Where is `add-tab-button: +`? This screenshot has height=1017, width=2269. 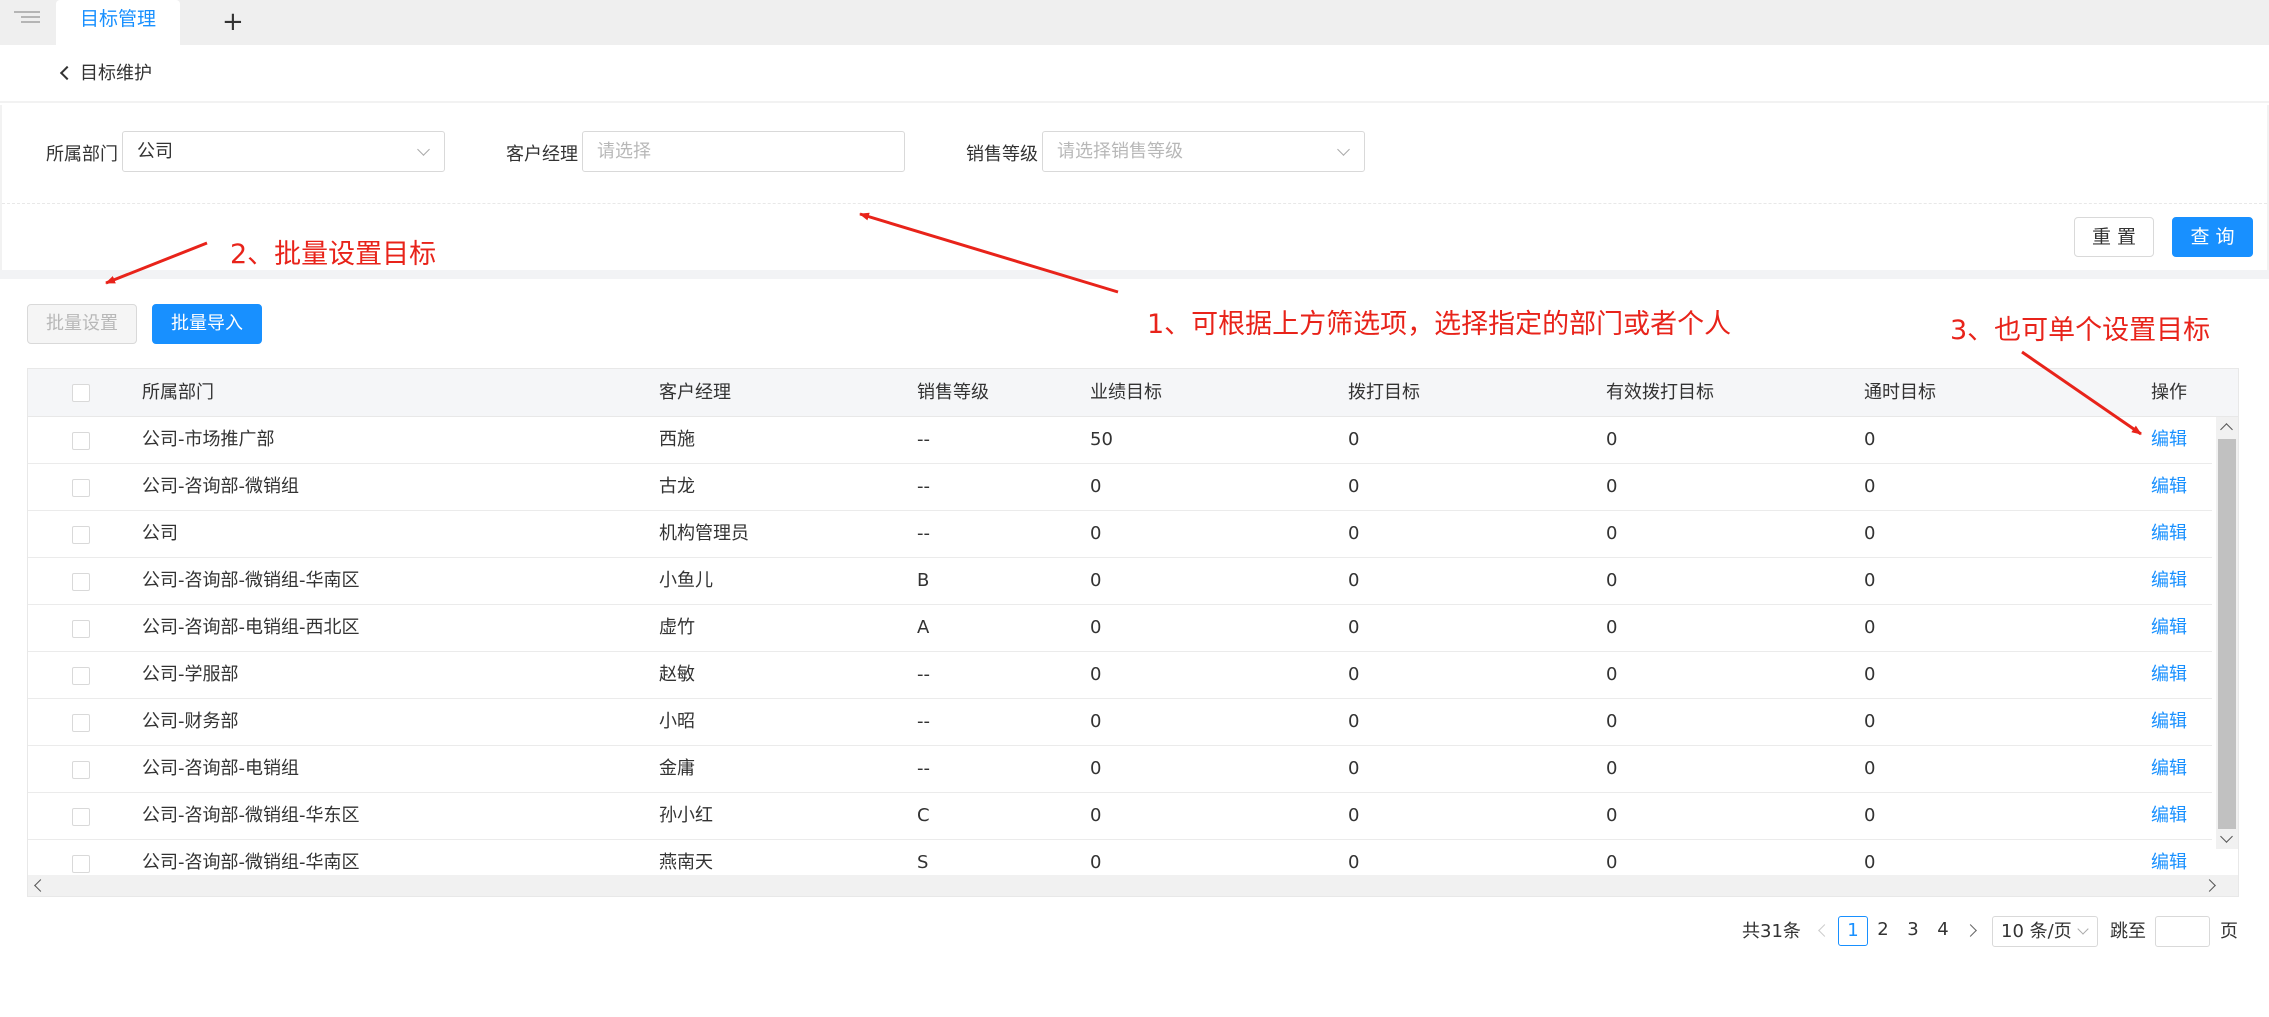 add-tab-button: + is located at coordinates (233, 22).